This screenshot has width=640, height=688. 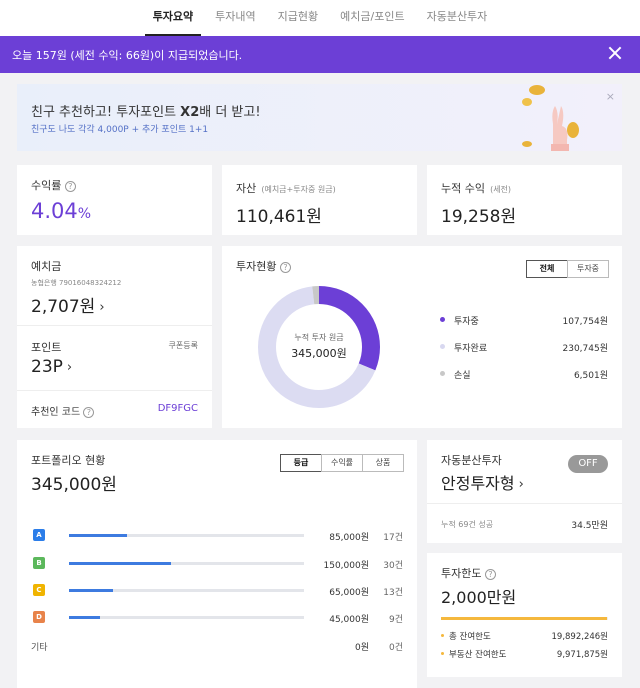 What do you see at coordinates (585, 349) in the screenshot?
I see `legend-amount: 230,745원` at bounding box center [585, 349].